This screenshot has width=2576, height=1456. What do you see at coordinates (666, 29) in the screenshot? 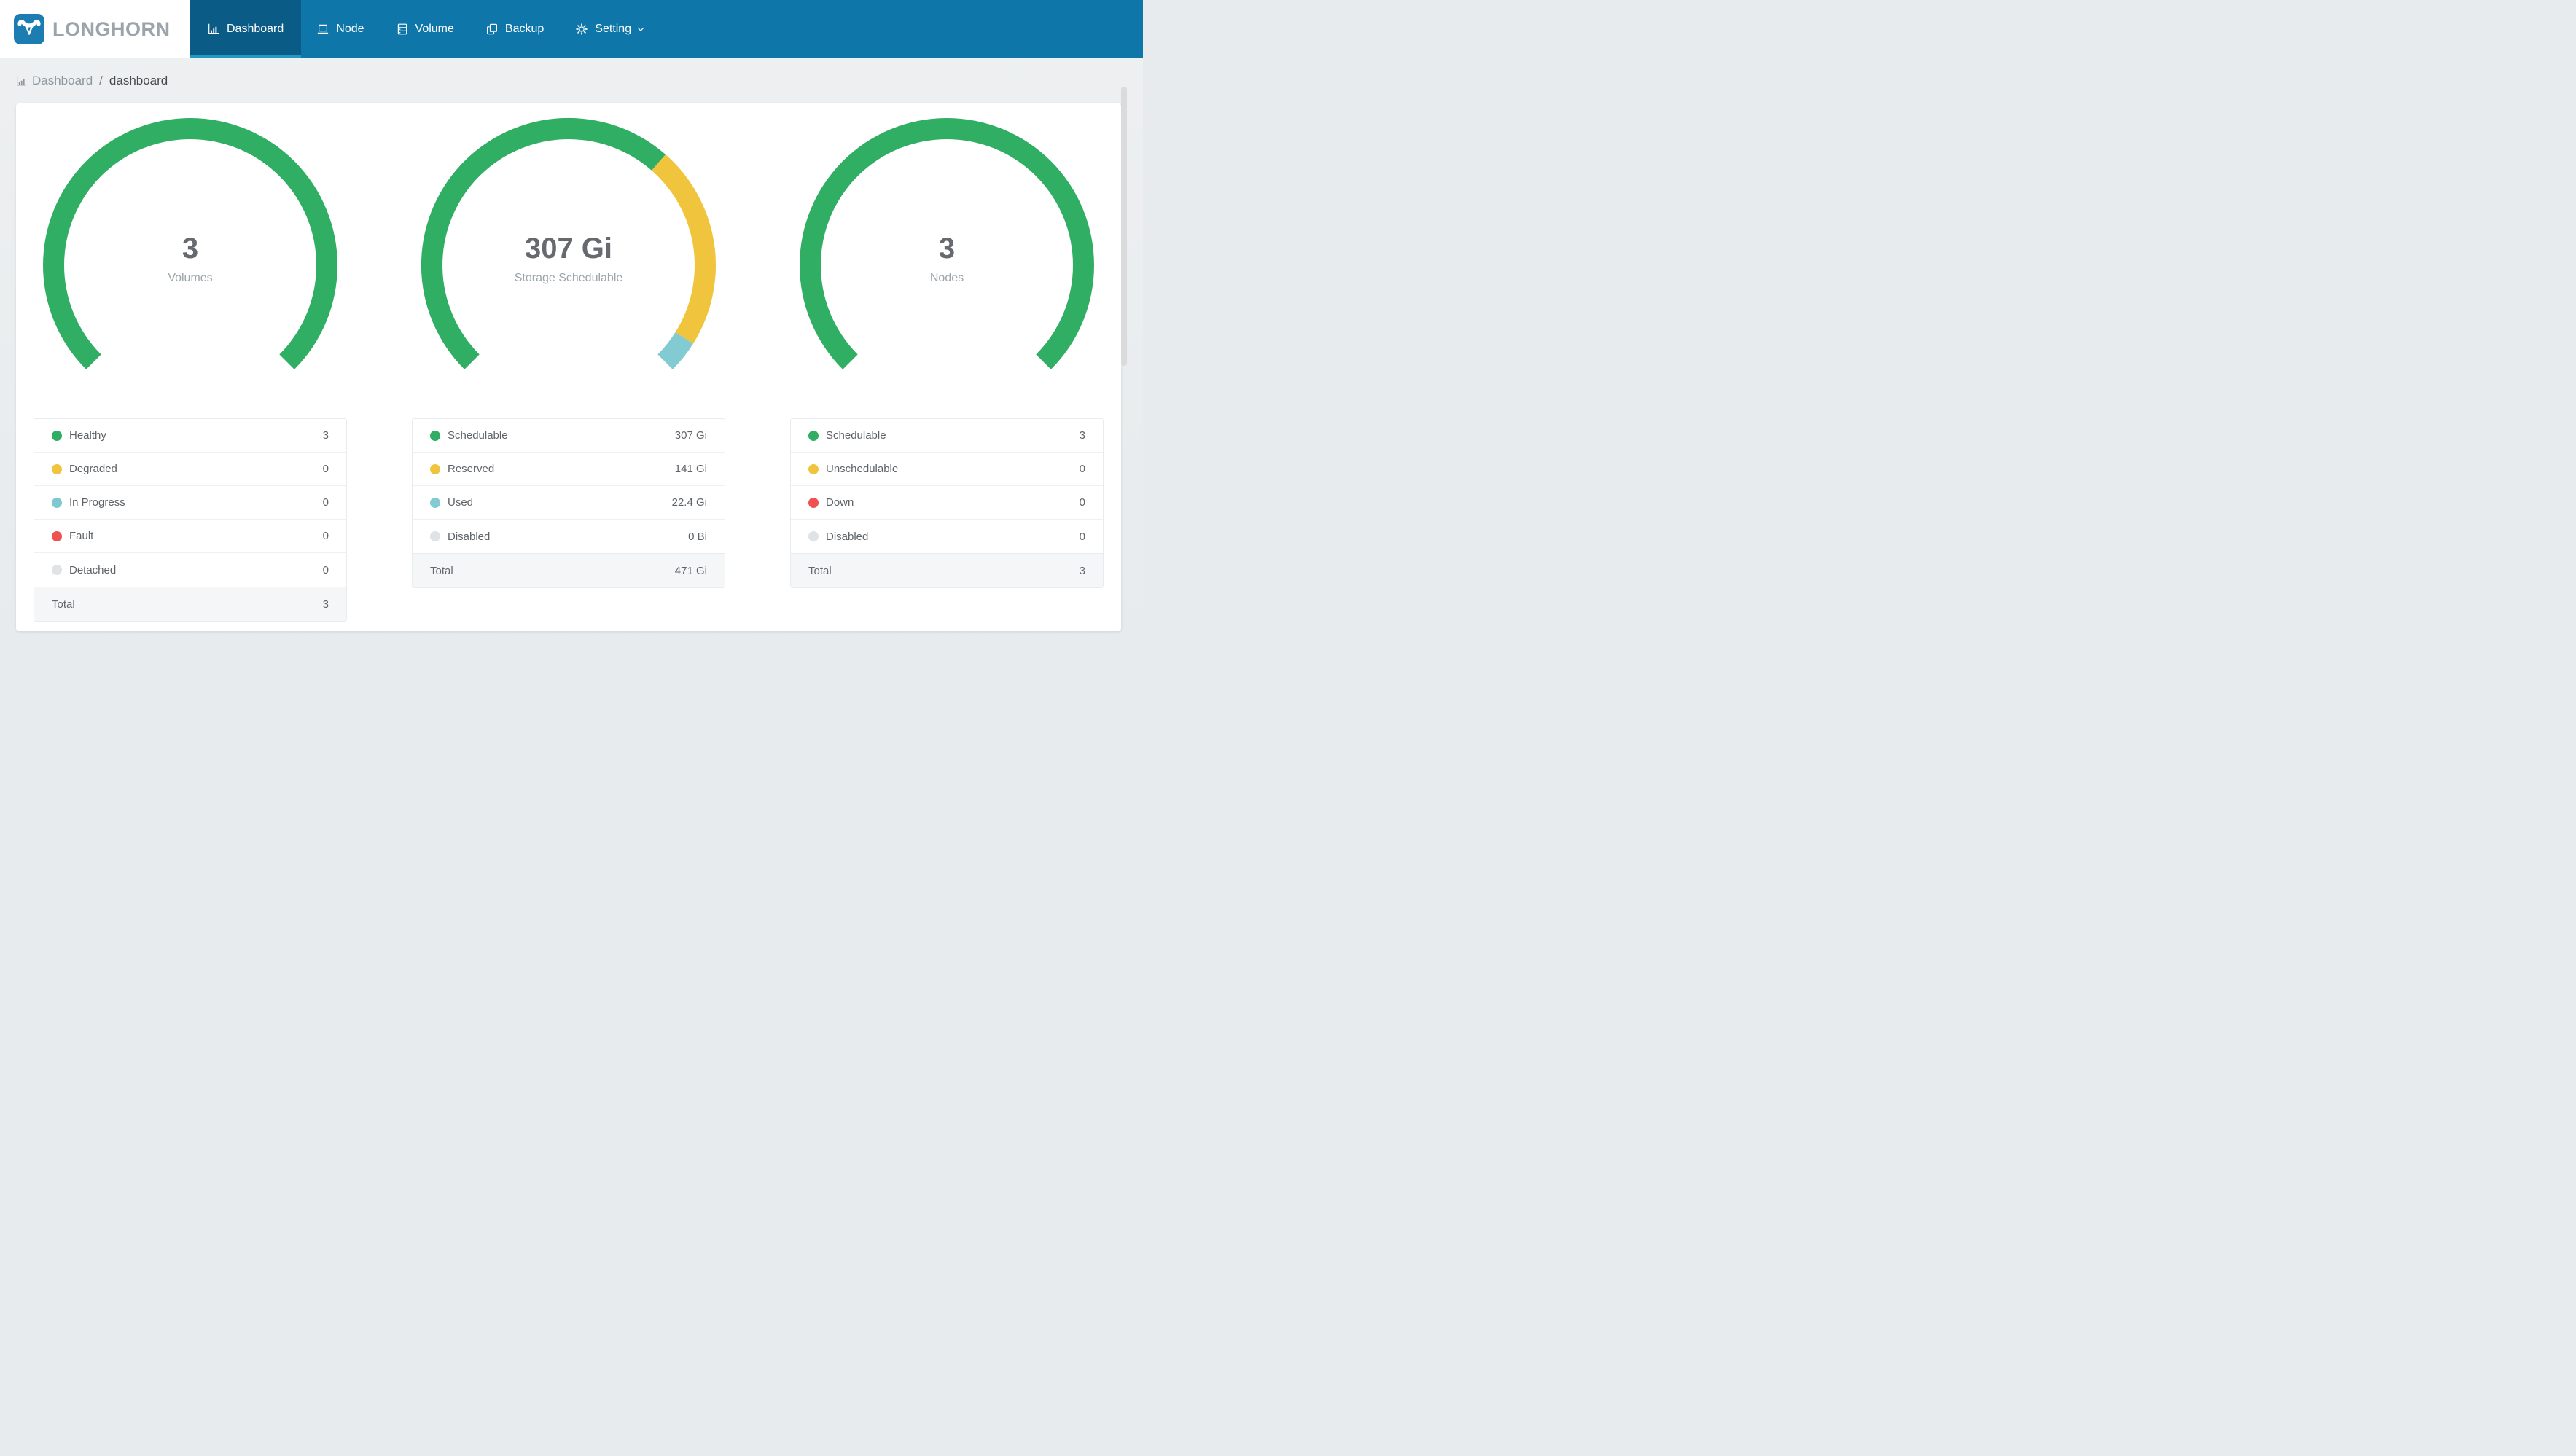
I see `nav-menu: Dashboard Node Volume Backup Setting` at bounding box center [666, 29].